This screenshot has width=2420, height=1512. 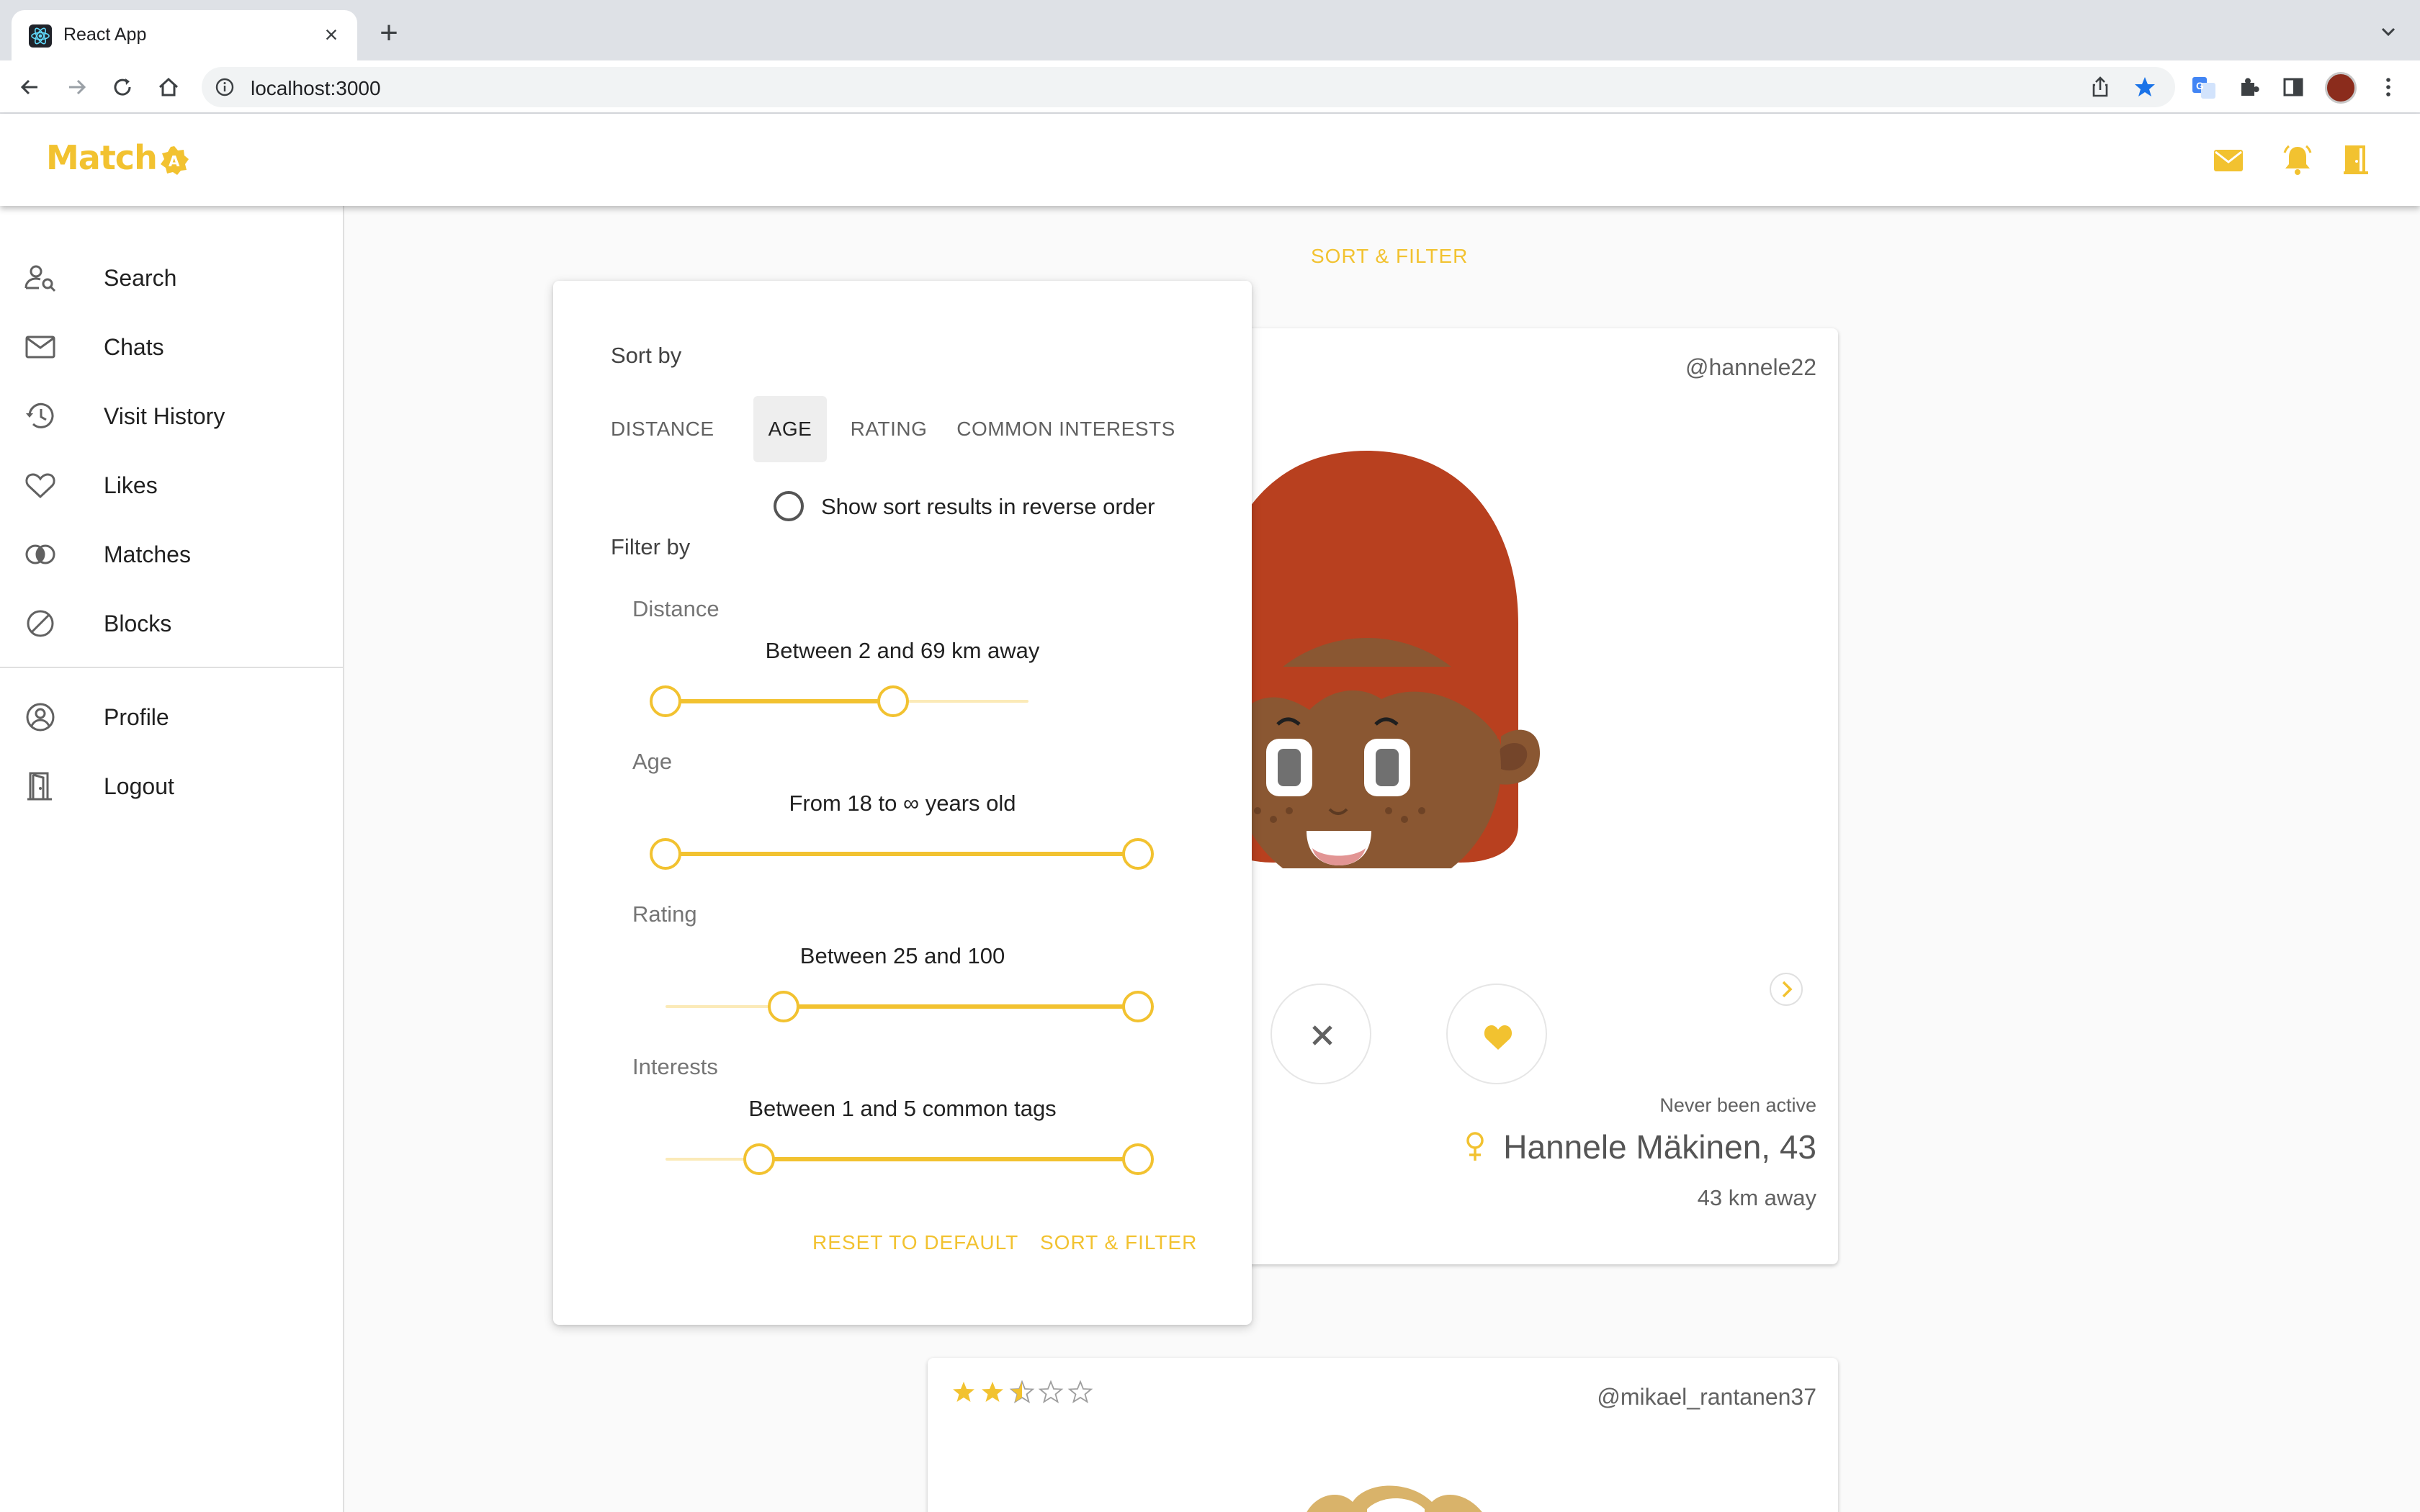 I want to click on age-range-slider, so click(x=902, y=854).